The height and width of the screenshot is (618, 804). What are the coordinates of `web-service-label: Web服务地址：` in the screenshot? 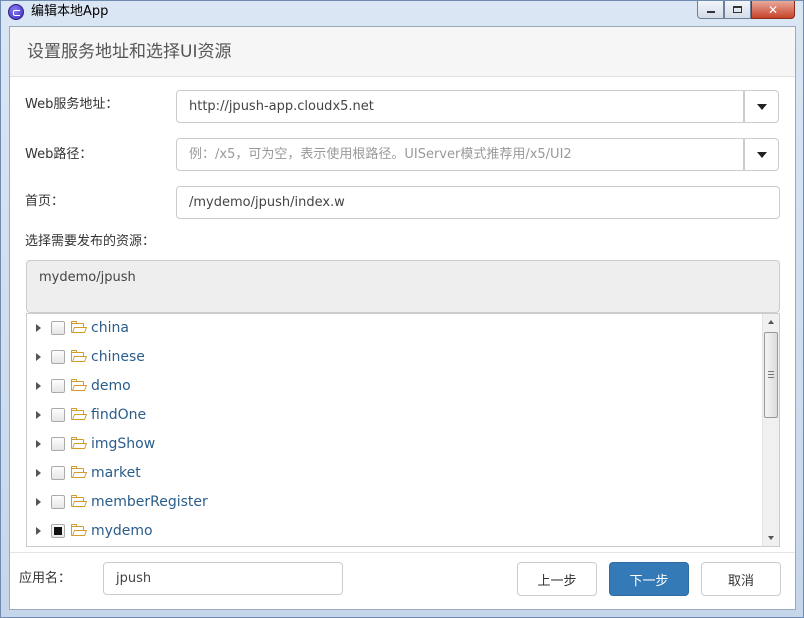 It's located at (72, 104).